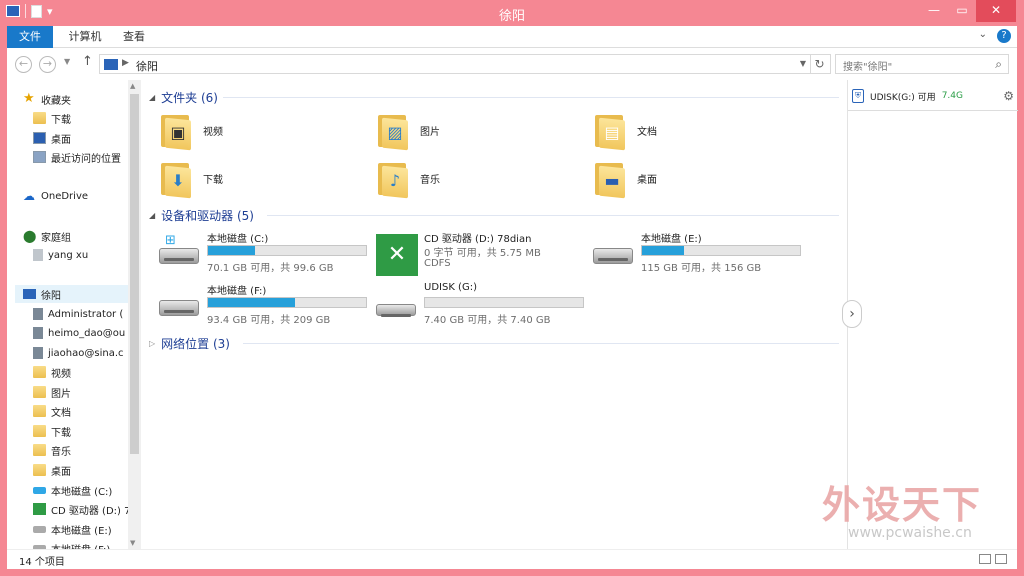  Describe the element at coordinates (134, 37) in the screenshot. I see `tab-view: 查看` at that location.